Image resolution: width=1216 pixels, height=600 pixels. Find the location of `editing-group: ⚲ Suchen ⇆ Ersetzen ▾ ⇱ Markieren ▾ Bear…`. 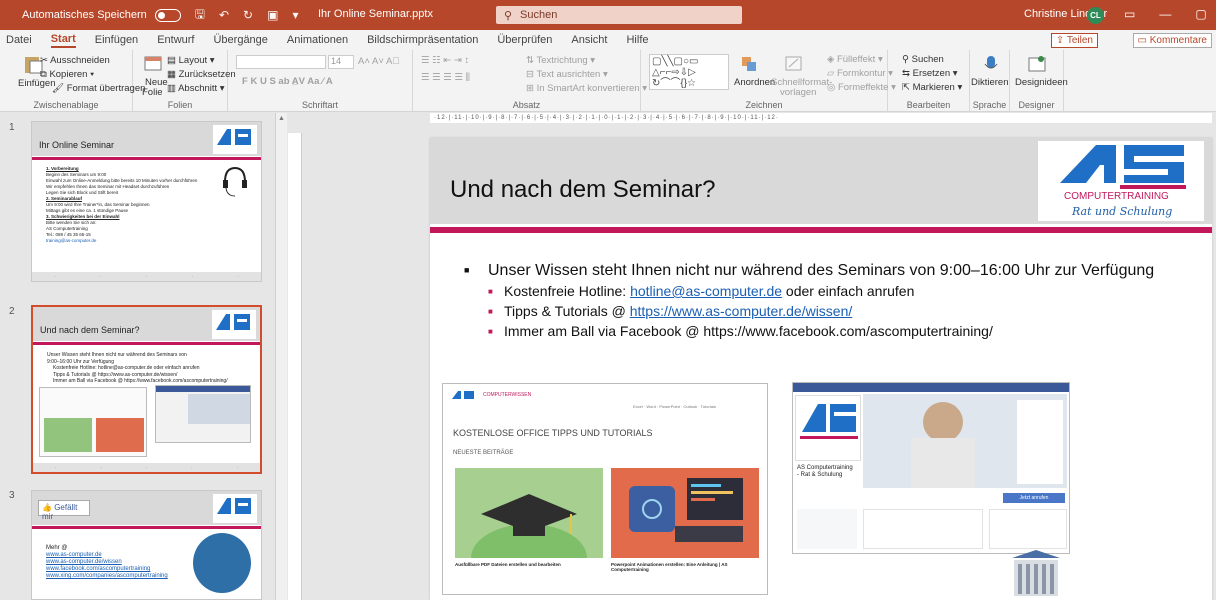

editing-group: ⚲ Suchen ⇆ Ersetzen ▾ ⇱ Markieren ▾ Bear… is located at coordinates (929, 81).